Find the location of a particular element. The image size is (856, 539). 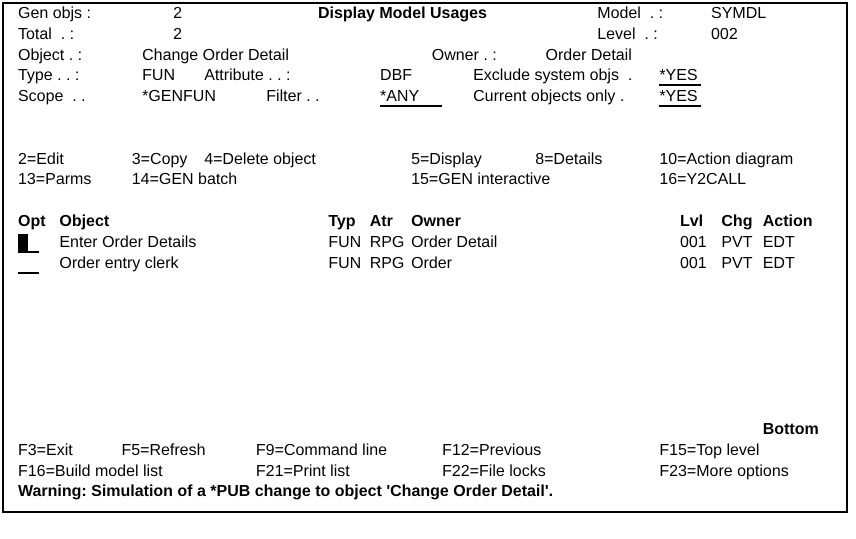

function-key: F23=More options is located at coordinates (724, 472).